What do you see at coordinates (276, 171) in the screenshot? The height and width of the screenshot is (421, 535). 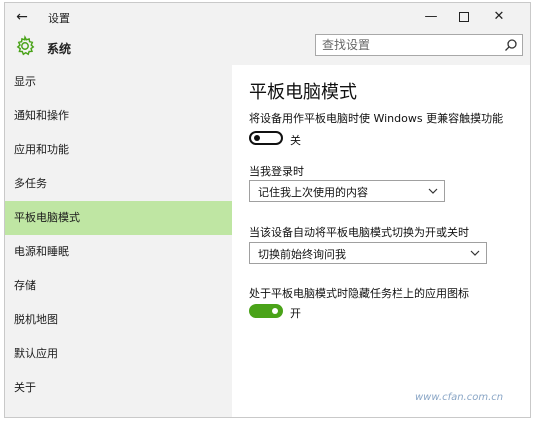 I see `signin-label: 当我登录时` at bounding box center [276, 171].